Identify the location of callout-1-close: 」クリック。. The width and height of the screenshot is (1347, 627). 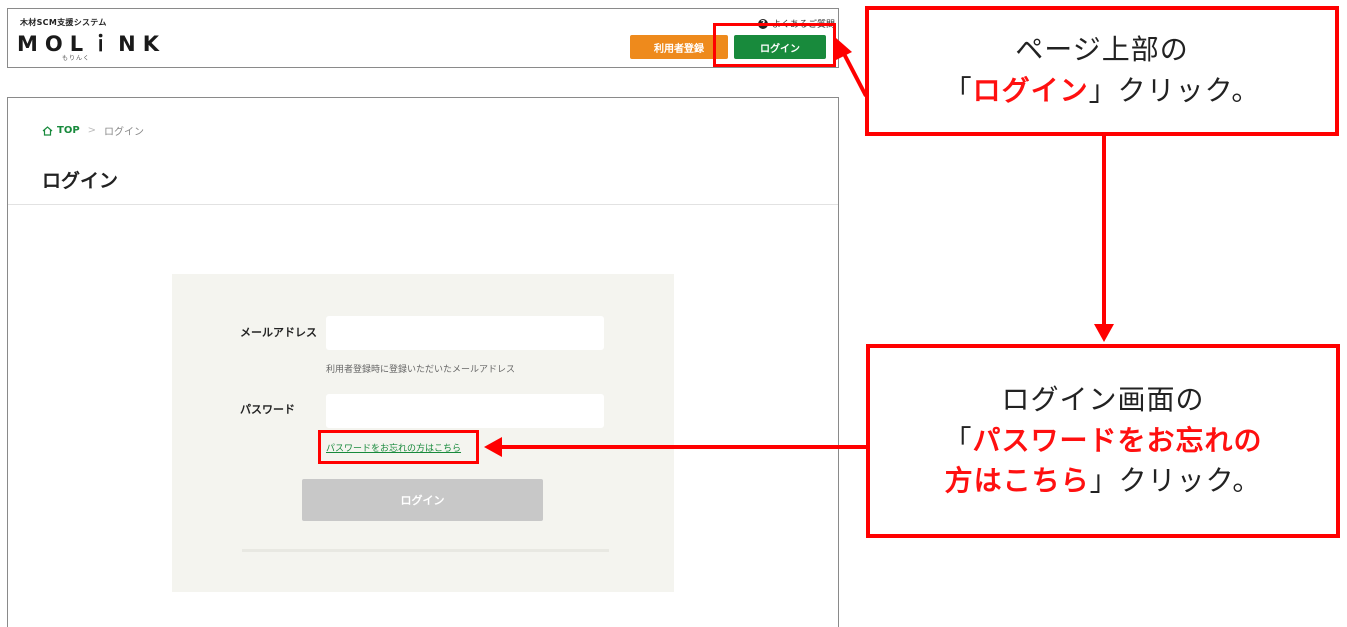
(1174, 90).